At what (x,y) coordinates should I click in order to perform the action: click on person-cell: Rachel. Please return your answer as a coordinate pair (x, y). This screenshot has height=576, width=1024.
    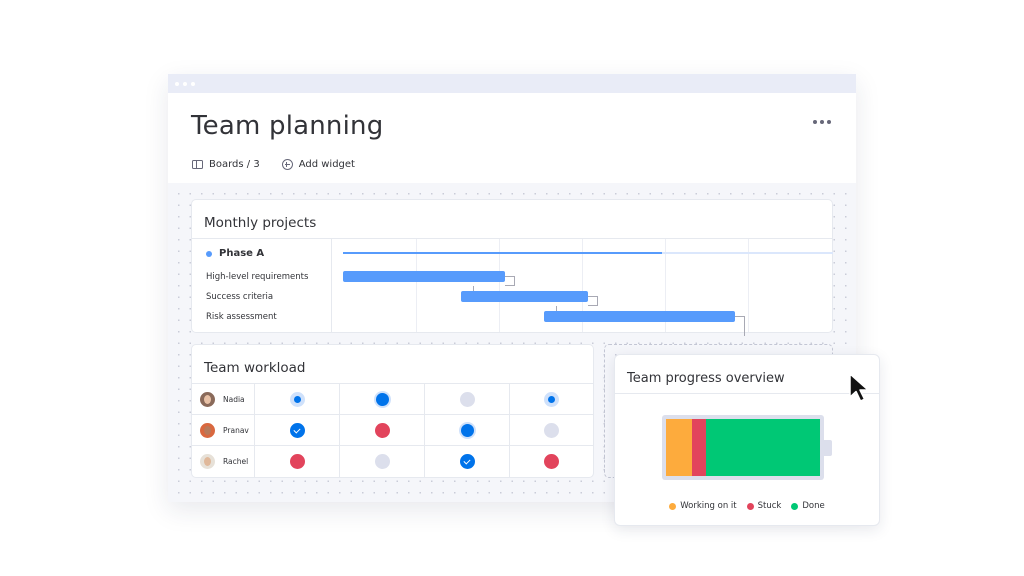
    Looking at the image, I should click on (223, 461).